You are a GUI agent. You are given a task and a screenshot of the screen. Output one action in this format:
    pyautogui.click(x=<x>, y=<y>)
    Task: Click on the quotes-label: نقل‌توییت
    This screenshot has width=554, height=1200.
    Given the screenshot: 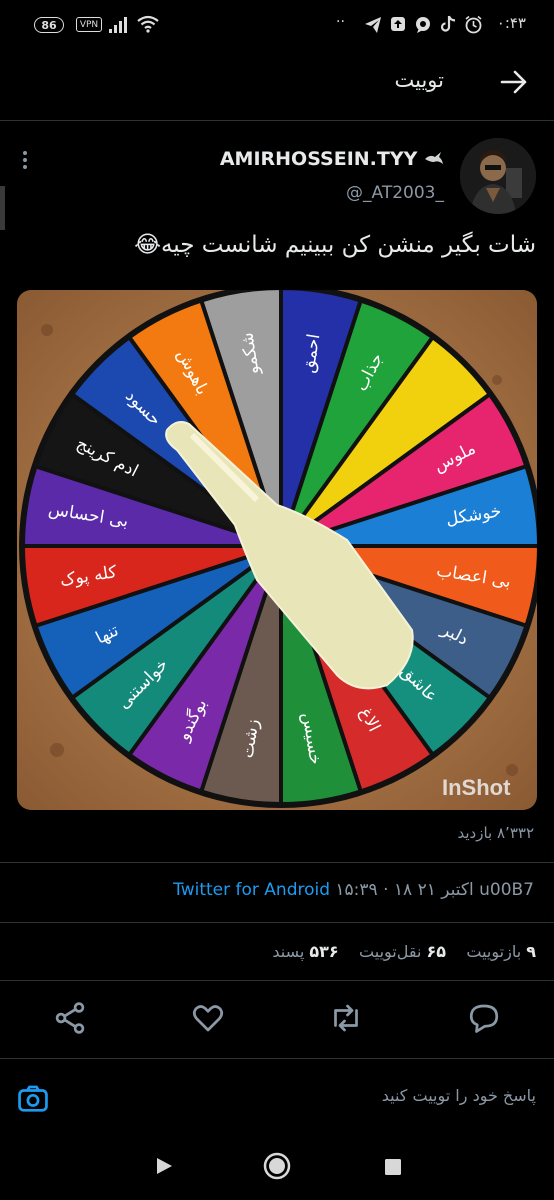 What is the action you would take?
    pyautogui.click(x=390, y=951)
    